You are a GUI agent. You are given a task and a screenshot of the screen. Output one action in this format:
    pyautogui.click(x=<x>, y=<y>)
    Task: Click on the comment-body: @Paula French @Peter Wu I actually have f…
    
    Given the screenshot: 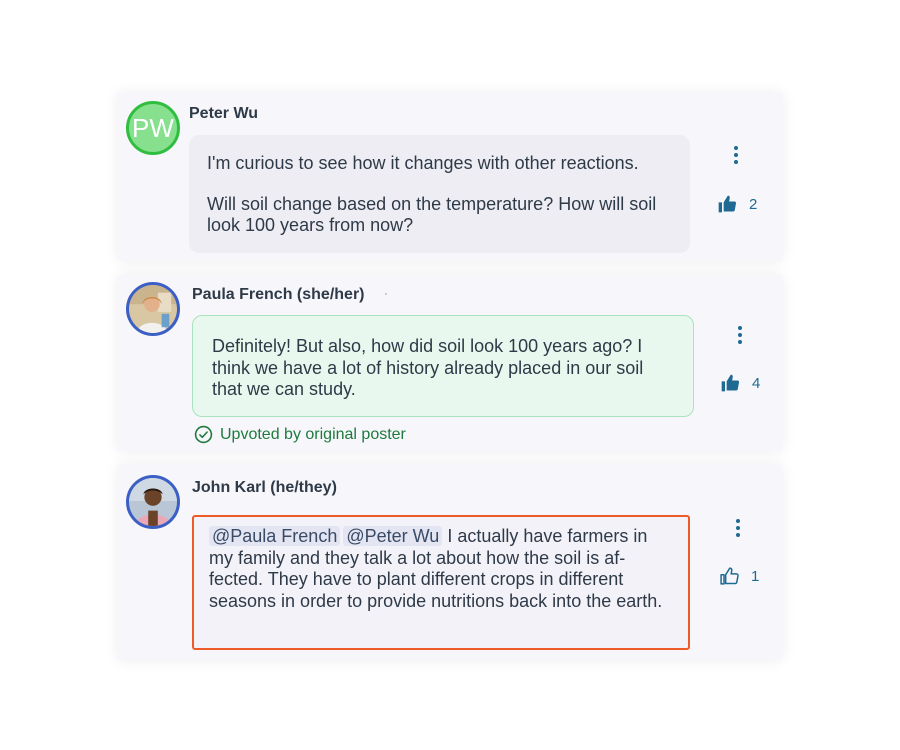 What is the action you would take?
    pyautogui.click(x=441, y=582)
    